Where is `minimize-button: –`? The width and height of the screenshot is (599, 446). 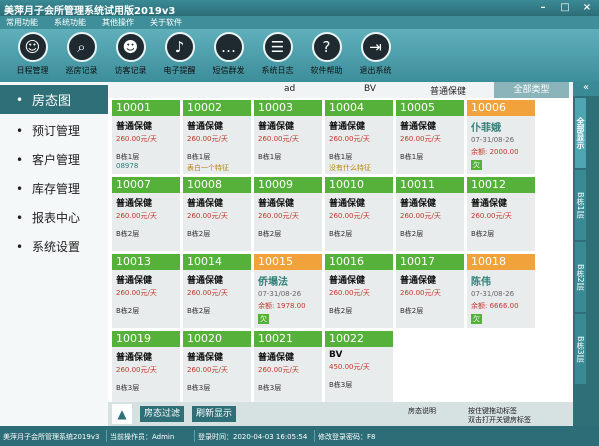 minimize-button: – is located at coordinates (543, 8).